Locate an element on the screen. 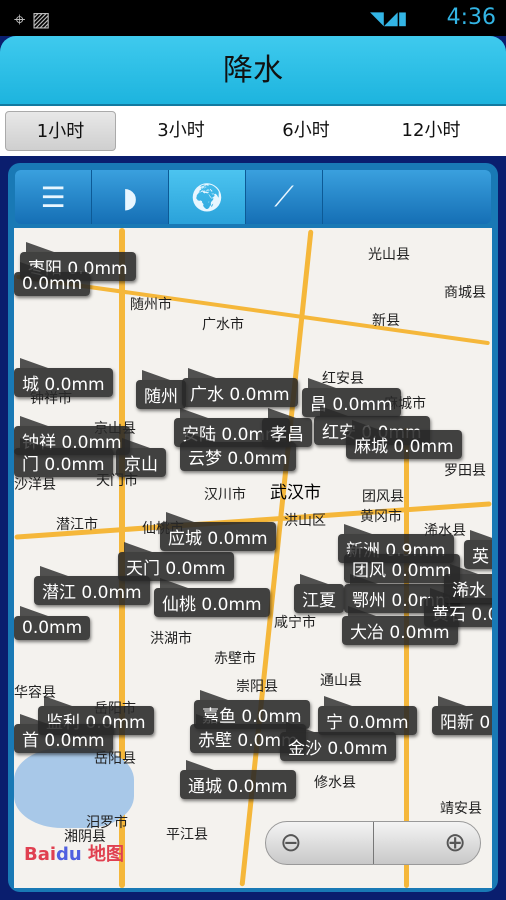 This screenshot has width=506, height=900. precipitation-marker: 京山 is located at coordinates (141, 457).